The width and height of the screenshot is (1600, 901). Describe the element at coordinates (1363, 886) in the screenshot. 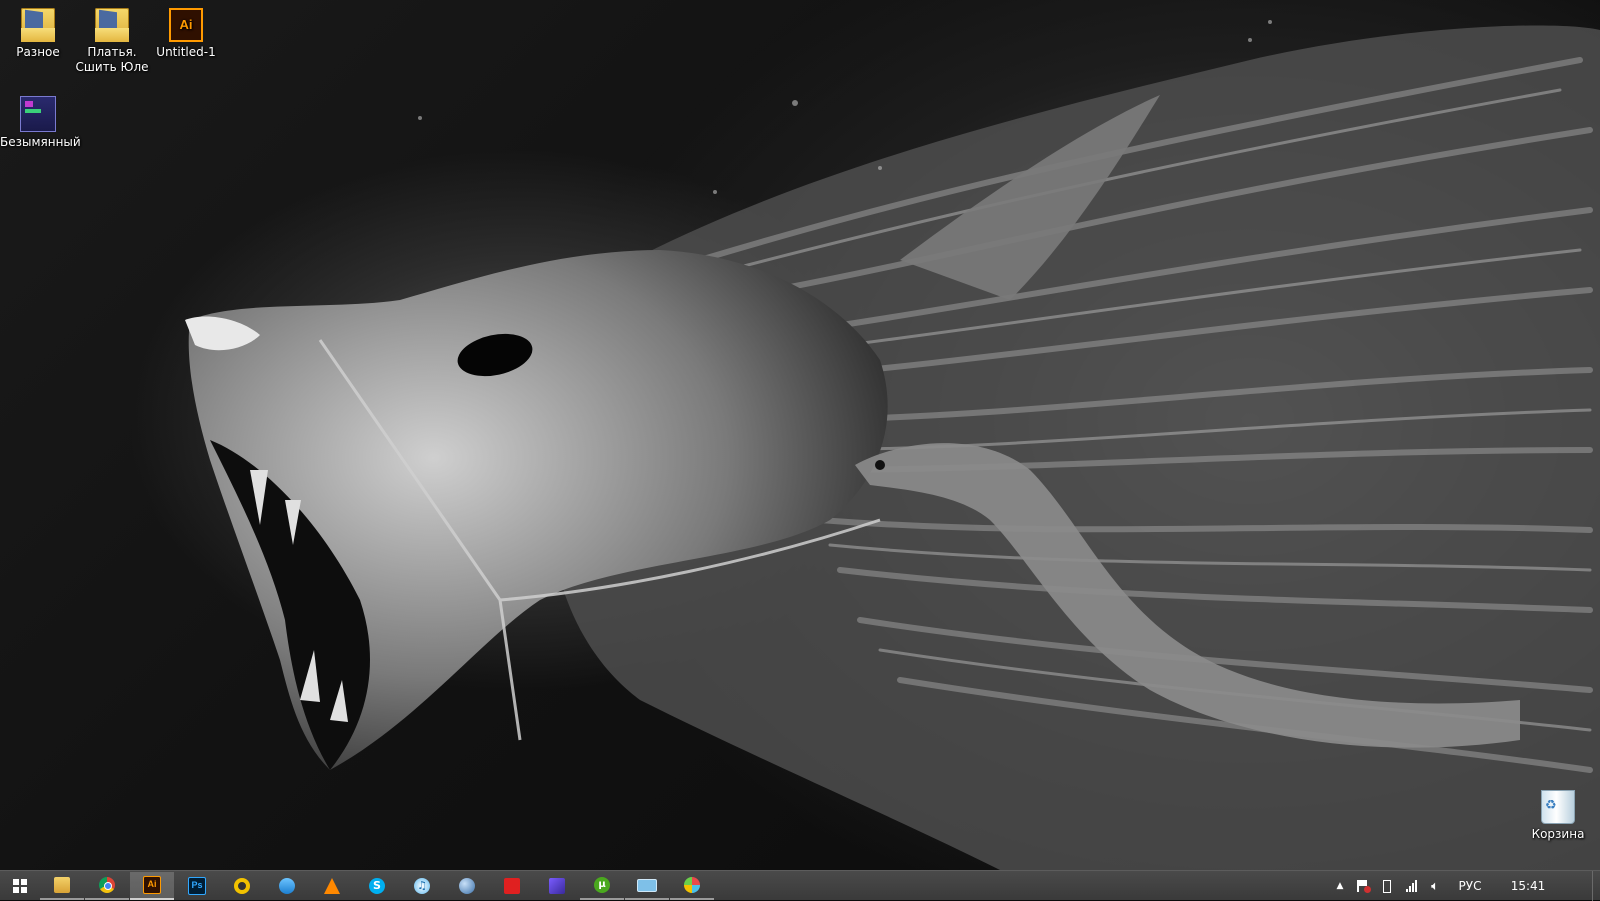

I see `action-center-flag-icon` at that location.